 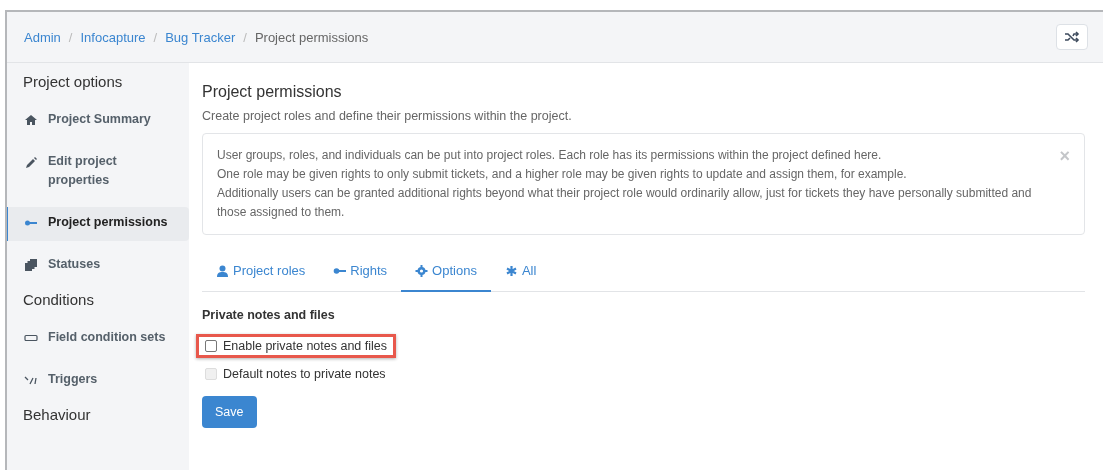 What do you see at coordinates (73, 81) in the screenshot?
I see `sidebar-heading: Project options` at bounding box center [73, 81].